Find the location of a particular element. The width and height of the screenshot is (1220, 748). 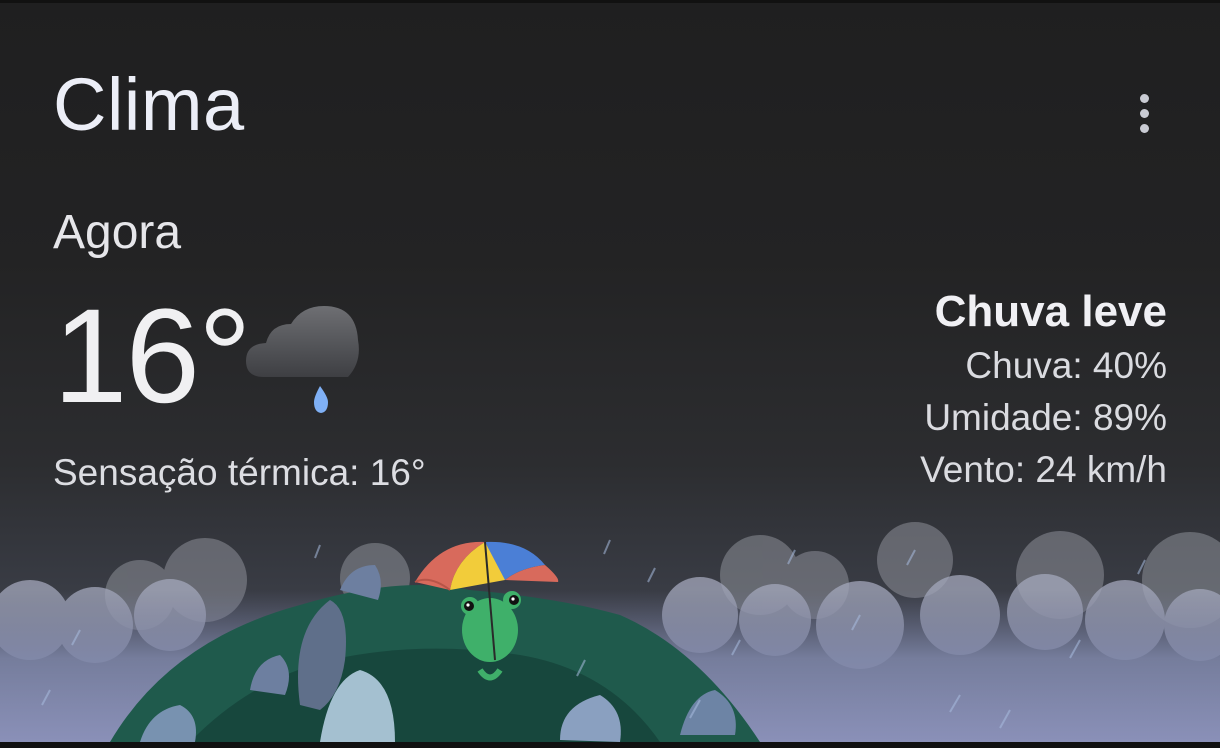

app-title: Clima is located at coordinates (149, 104).